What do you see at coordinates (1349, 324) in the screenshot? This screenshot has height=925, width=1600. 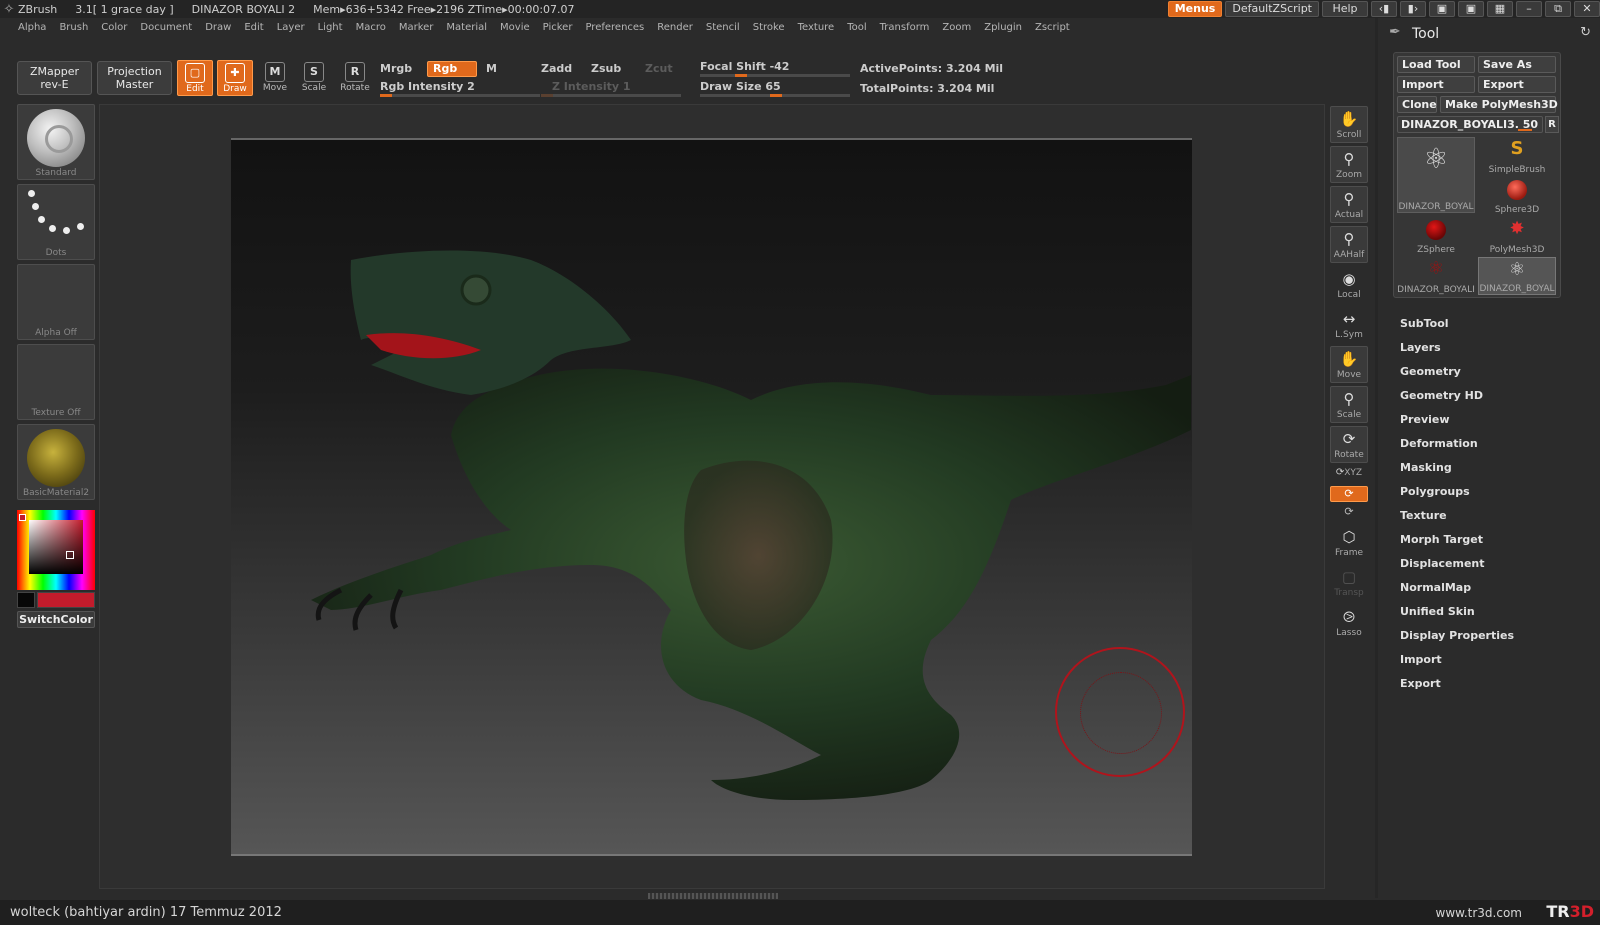 I see `lsym-button: ↔ L.Sym` at bounding box center [1349, 324].